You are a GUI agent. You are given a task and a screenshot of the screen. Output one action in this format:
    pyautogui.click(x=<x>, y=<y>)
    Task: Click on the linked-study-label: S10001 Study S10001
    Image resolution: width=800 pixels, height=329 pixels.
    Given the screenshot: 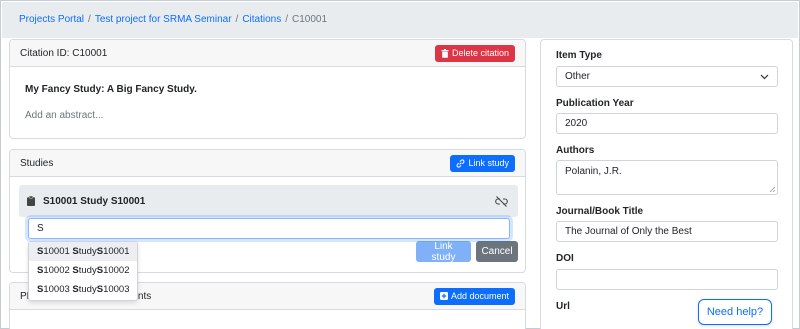 What is the action you would take?
    pyautogui.click(x=94, y=201)
    